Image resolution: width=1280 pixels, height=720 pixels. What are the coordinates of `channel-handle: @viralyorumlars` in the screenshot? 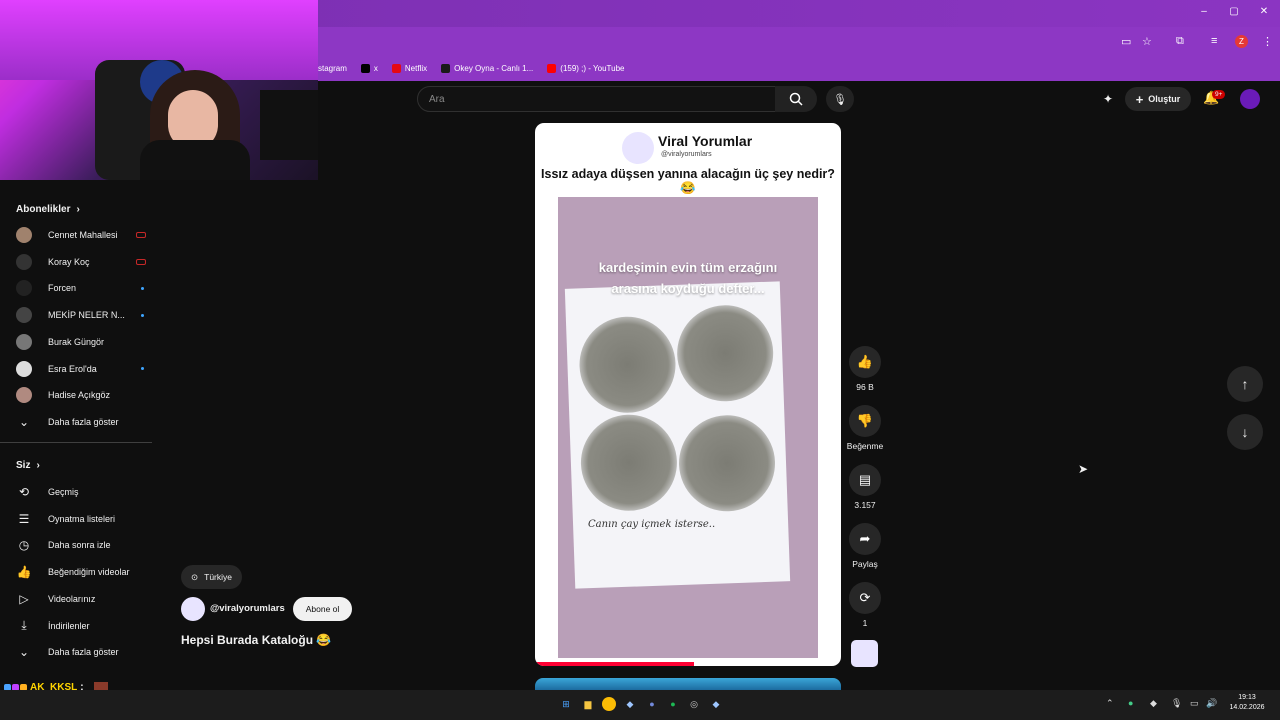 It's located at (247, 608).